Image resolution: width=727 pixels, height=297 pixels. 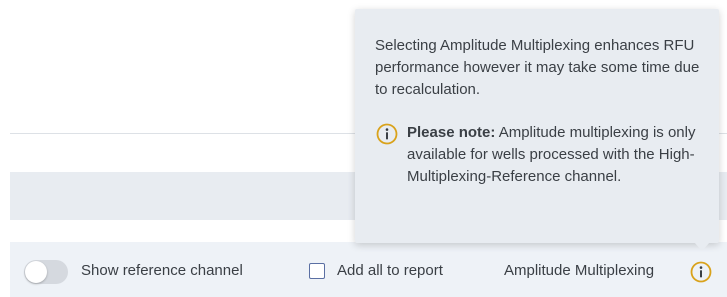 I want to click on show-reference-label: Show reference channel, so click(x=162, y=270).